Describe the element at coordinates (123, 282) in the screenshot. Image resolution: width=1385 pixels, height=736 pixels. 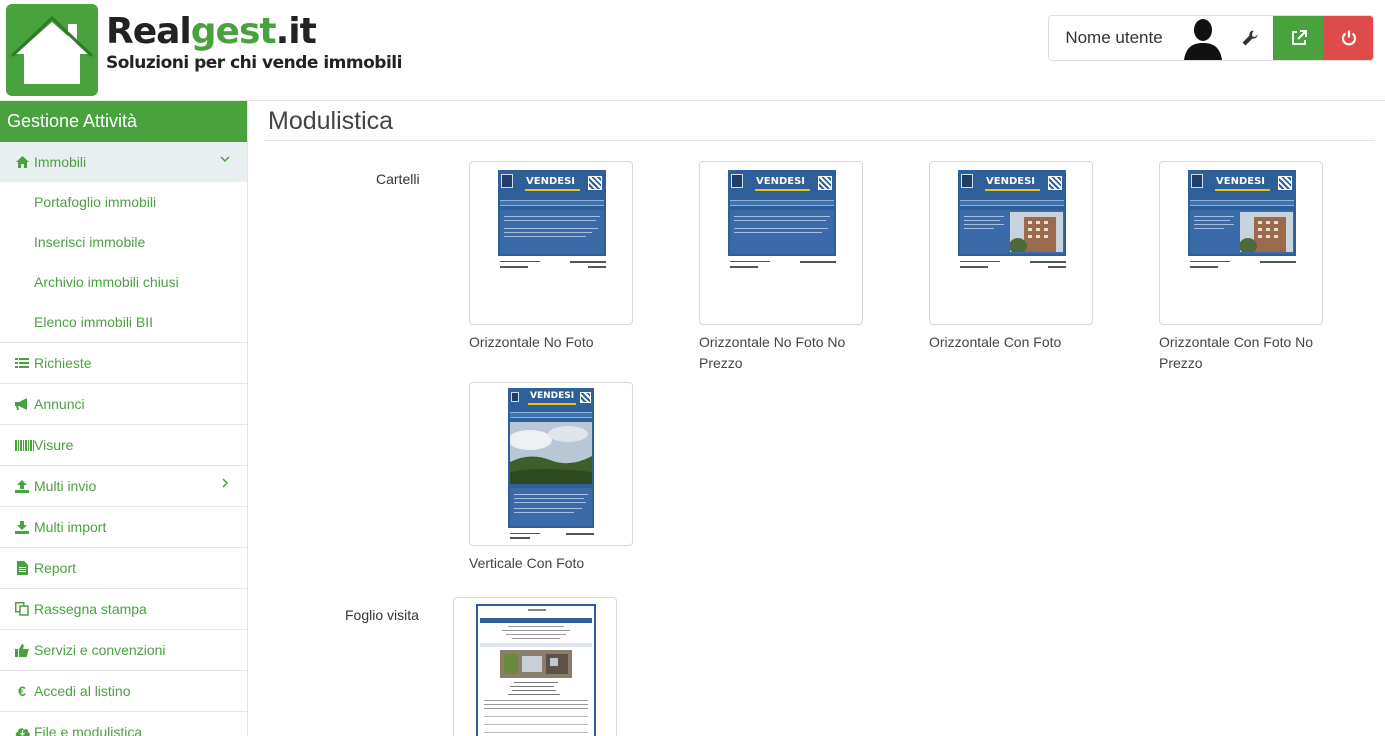
I see `sidebar-subitem-archivio: Archivio immobili chiusi` at that location.